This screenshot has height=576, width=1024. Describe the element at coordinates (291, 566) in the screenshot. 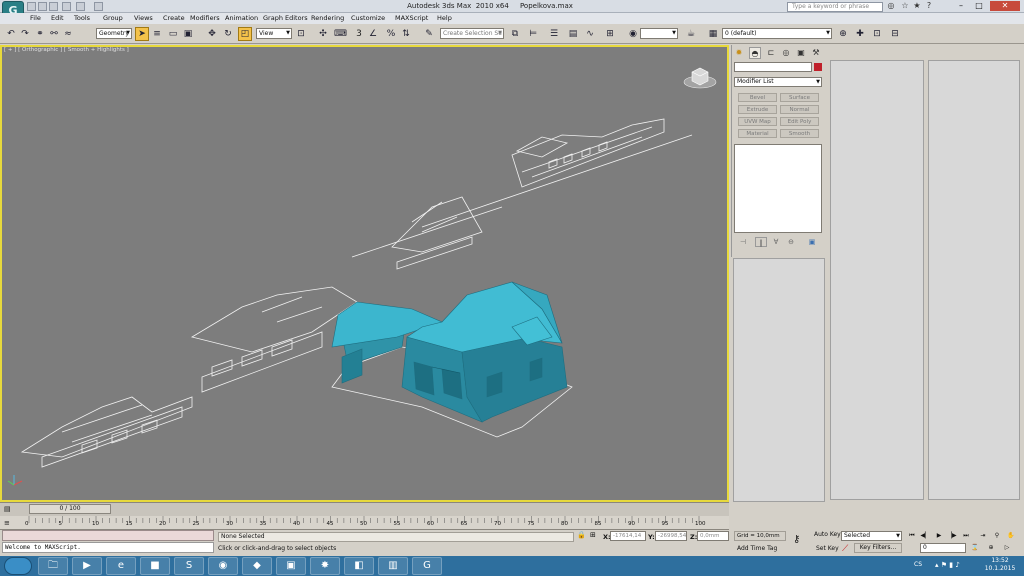

I see `app-icon-green: ▣` at that location.